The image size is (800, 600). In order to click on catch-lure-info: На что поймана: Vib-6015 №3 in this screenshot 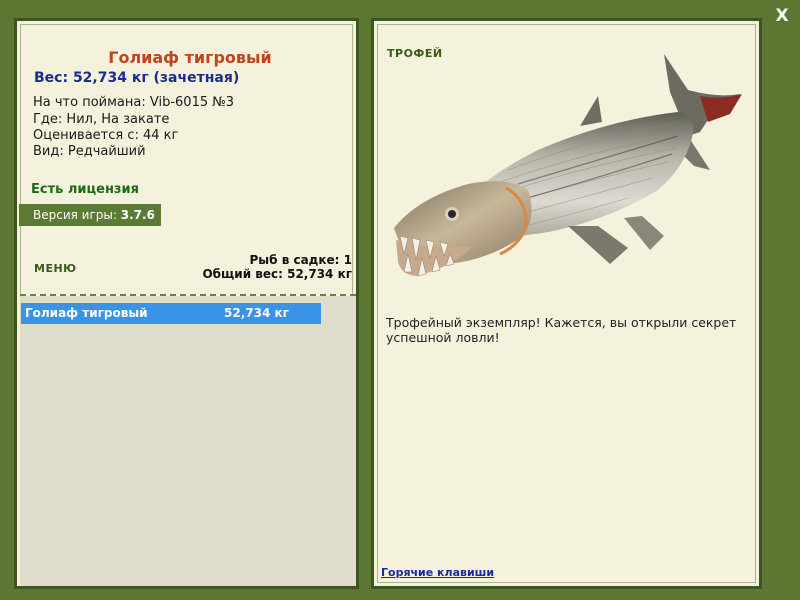, I will do `click(134, 102)`.